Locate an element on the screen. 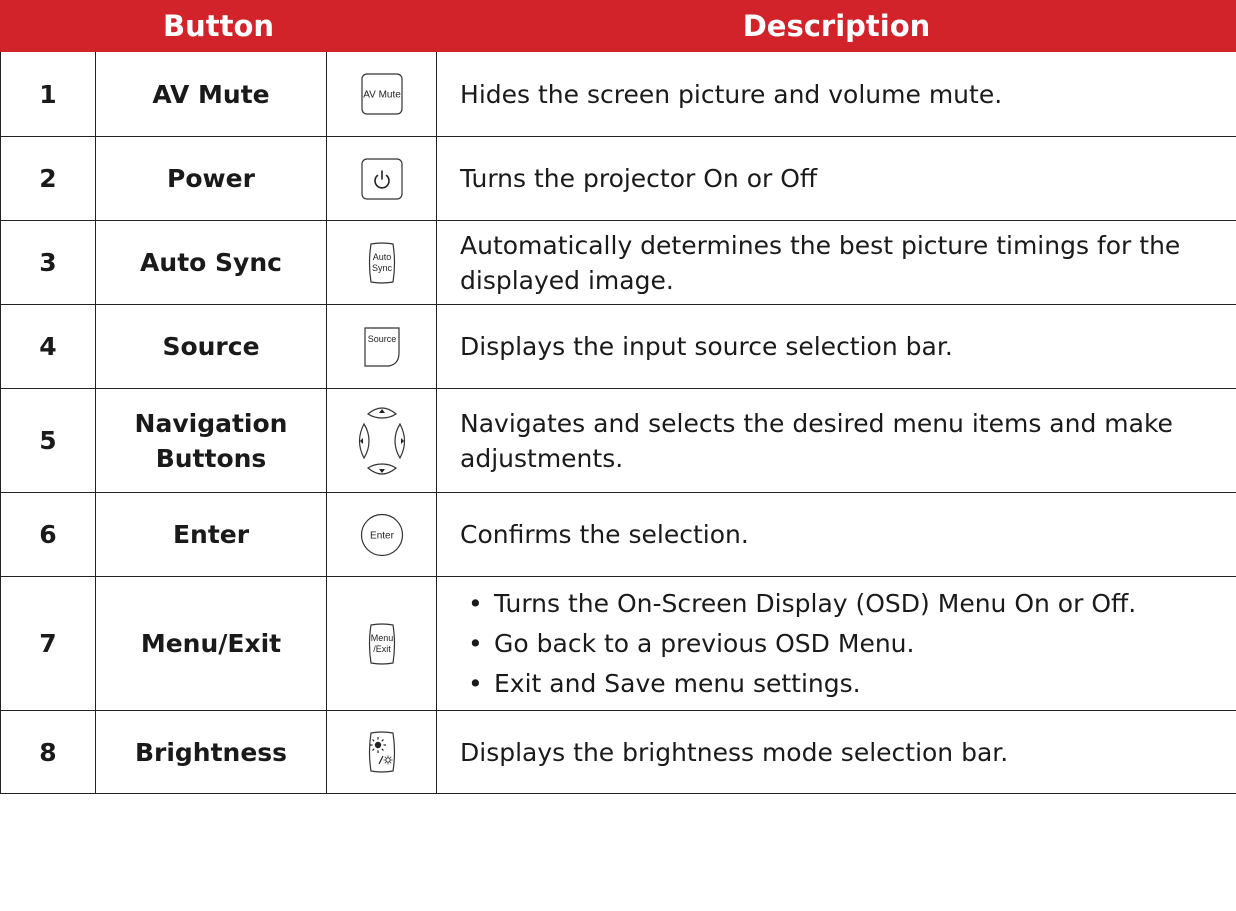  button-description: Displays the input source selection bar. is located at coordinates (836, 346).